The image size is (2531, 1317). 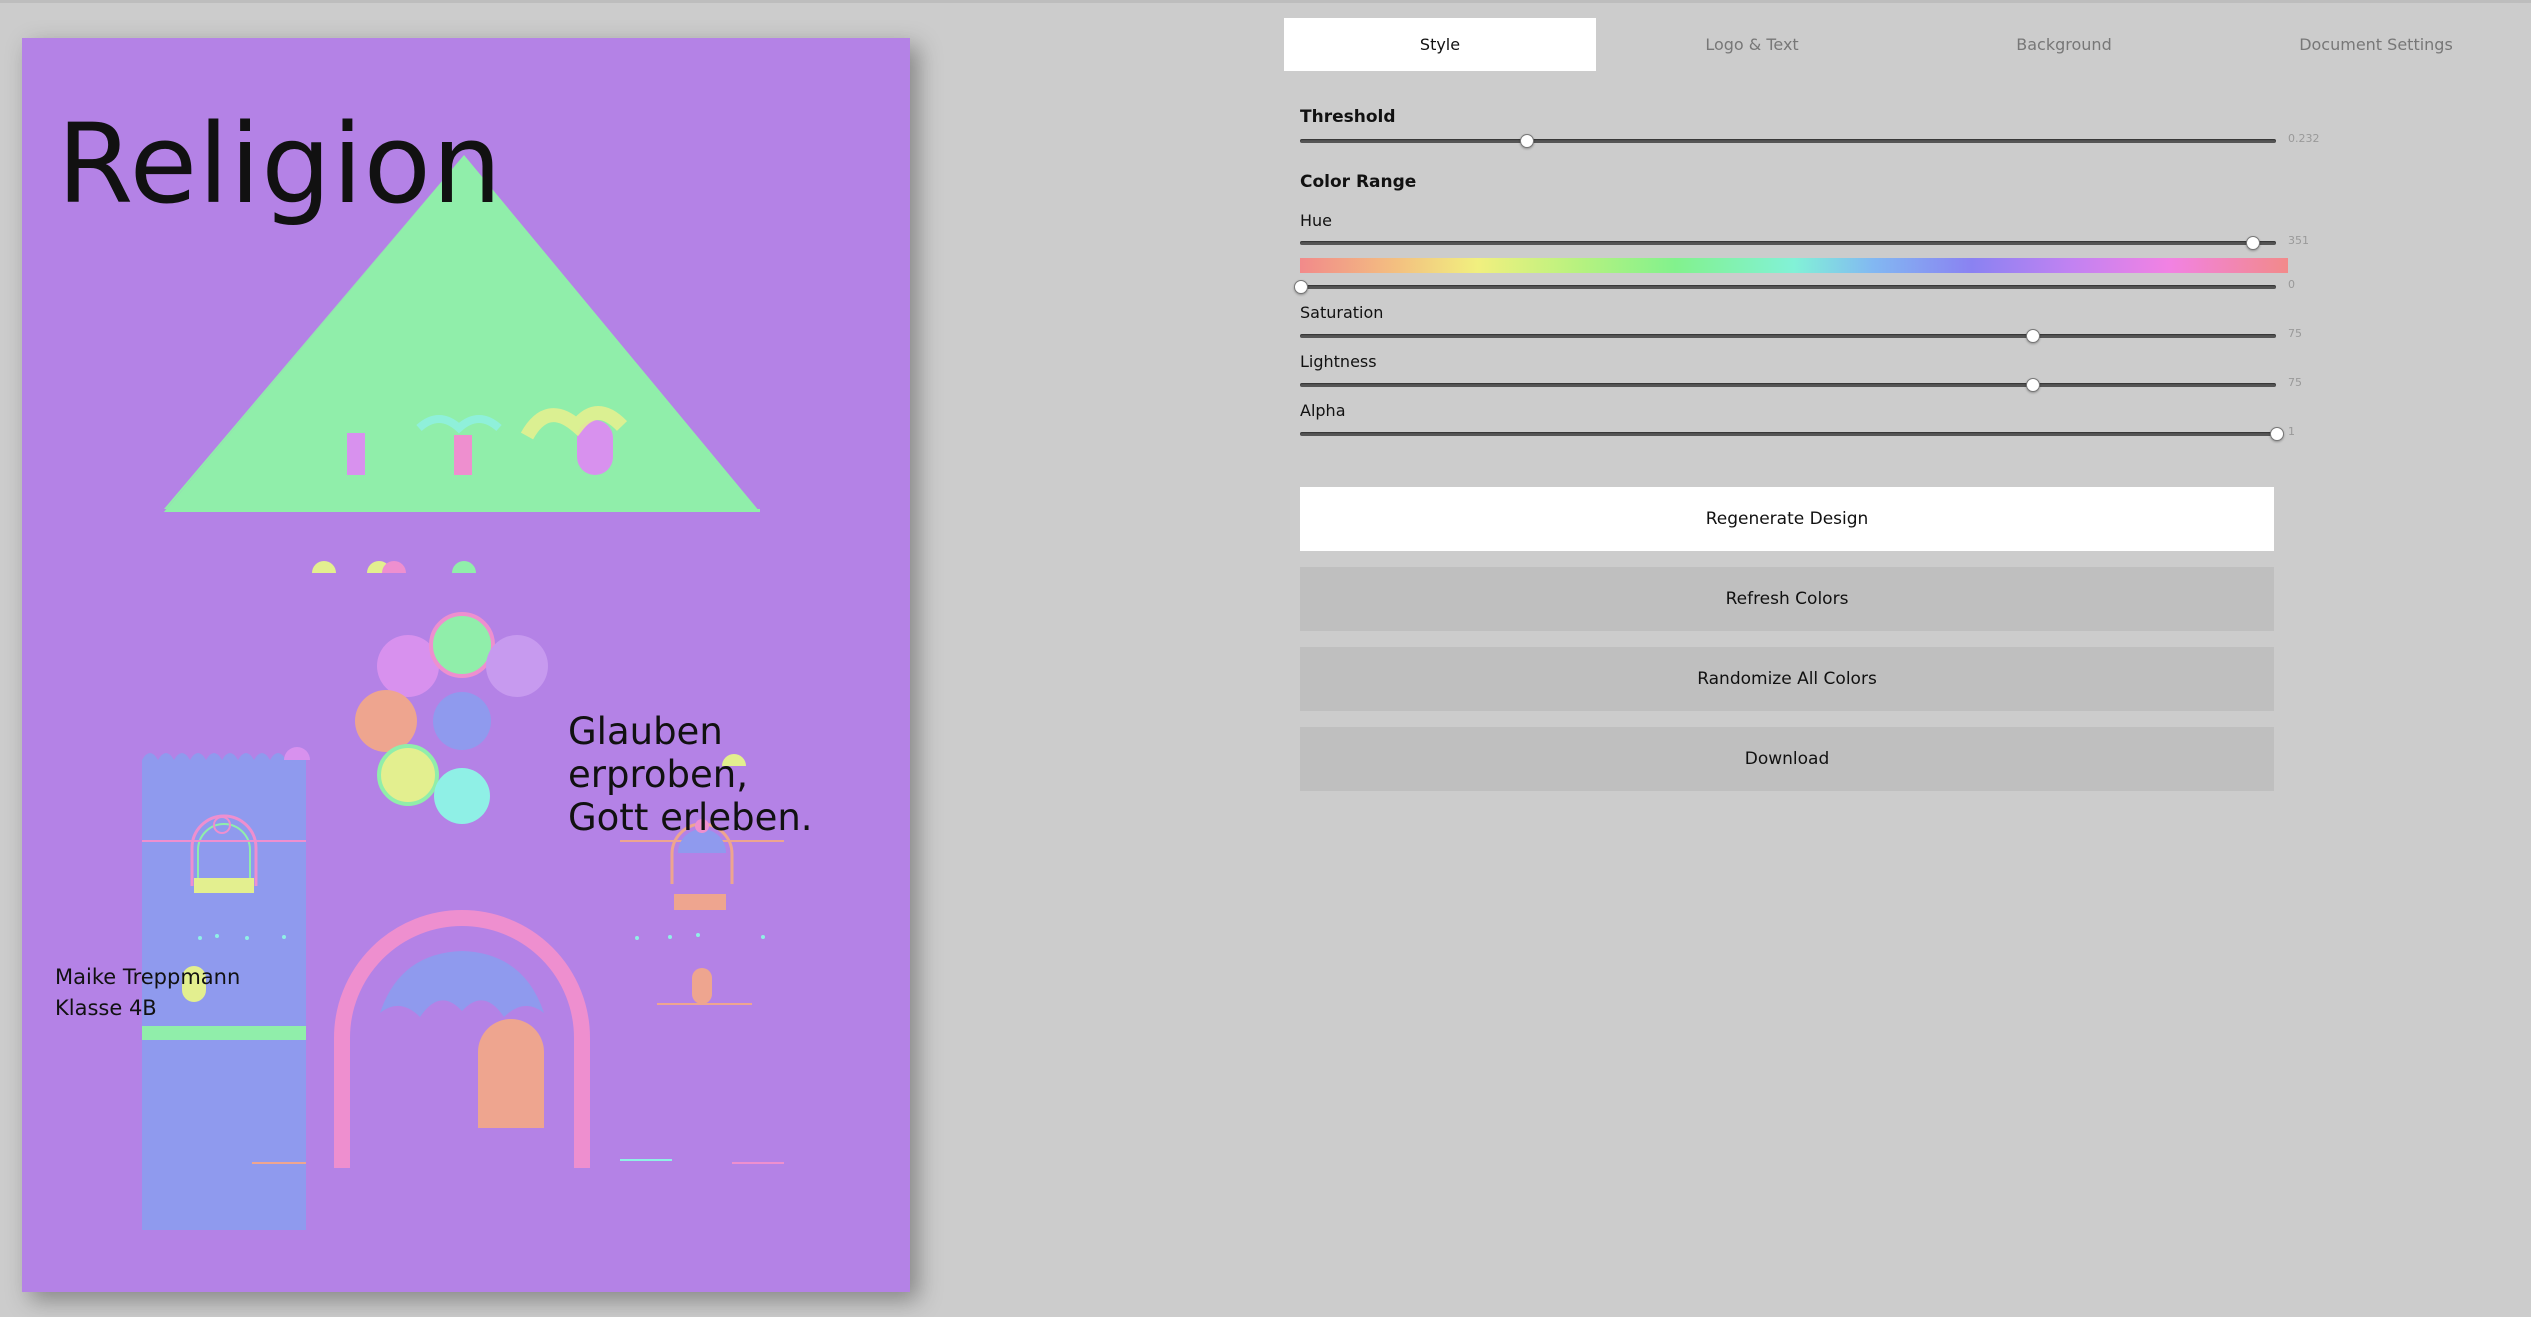 I want to click on alpha-label: Alpha, so click(x=1323, y=410).